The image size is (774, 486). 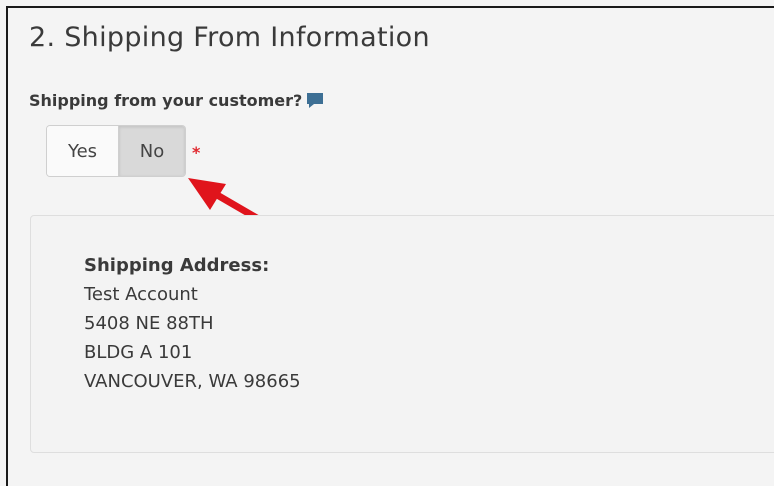 What do you see at coordinates (141, 294) in the screenshot?
I see `address-line: Test Account` at bounding box center [141, 294].